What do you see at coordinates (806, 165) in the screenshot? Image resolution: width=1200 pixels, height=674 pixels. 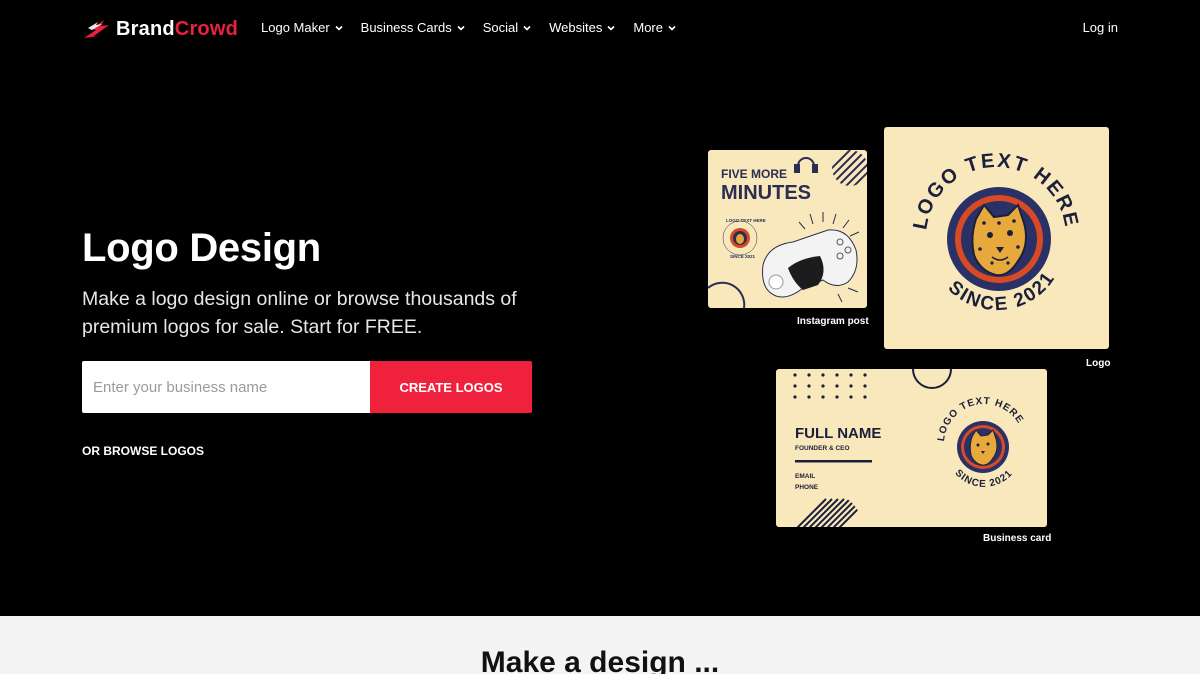 I see `headset-icon` at bounding box center [806, 165].